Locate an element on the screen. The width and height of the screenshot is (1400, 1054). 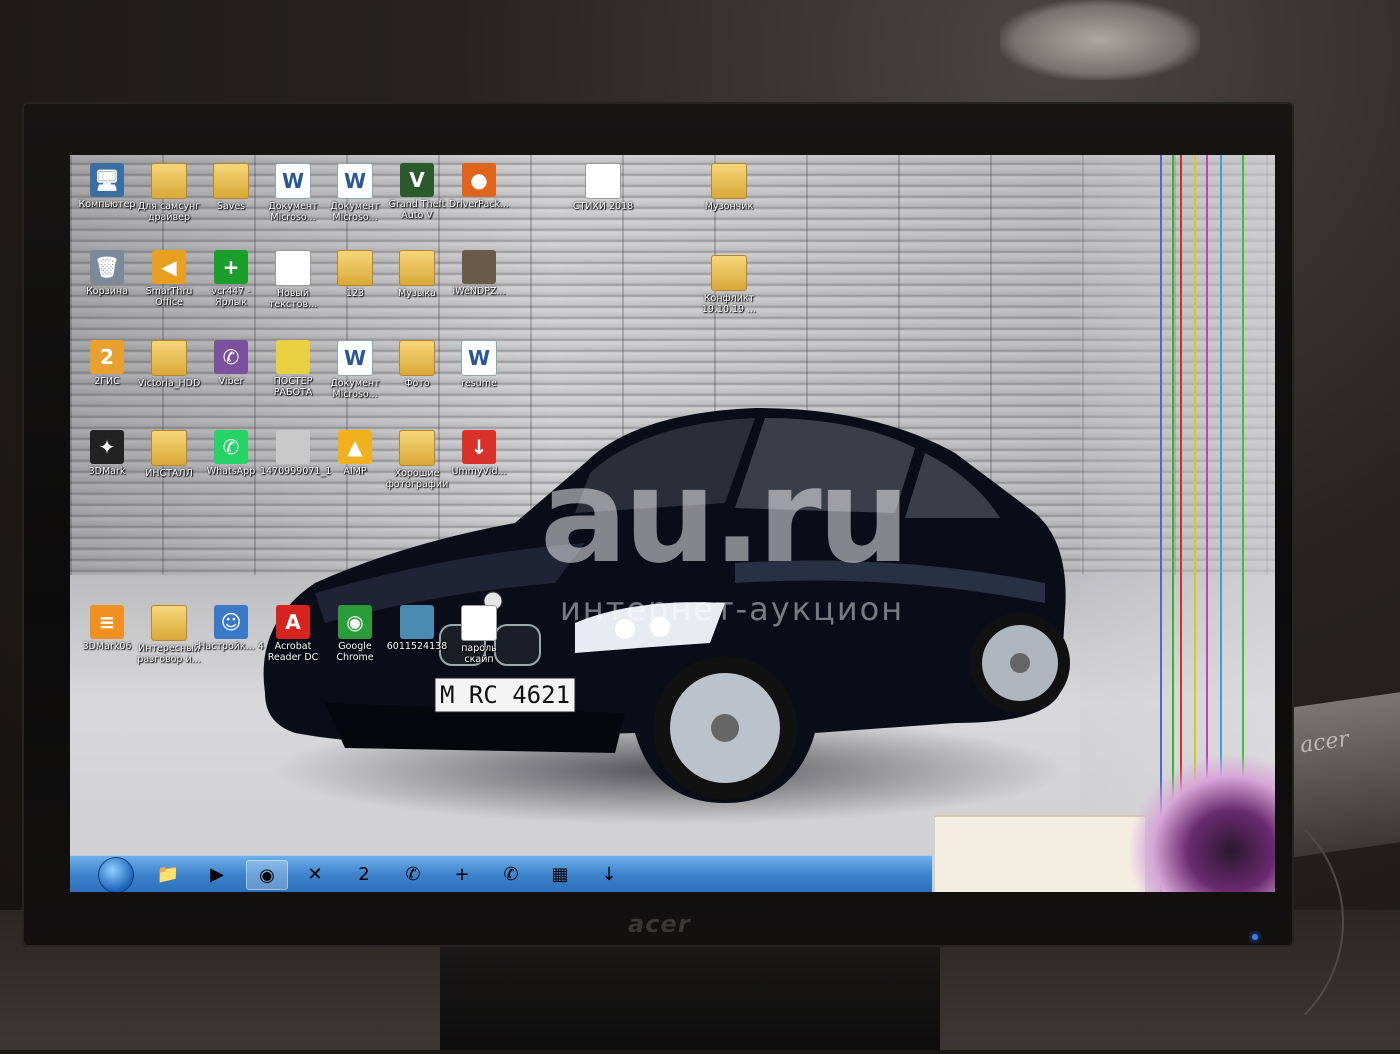
desktop-icon: V Grand Theft Auto V is located at coordinates (417, 192).